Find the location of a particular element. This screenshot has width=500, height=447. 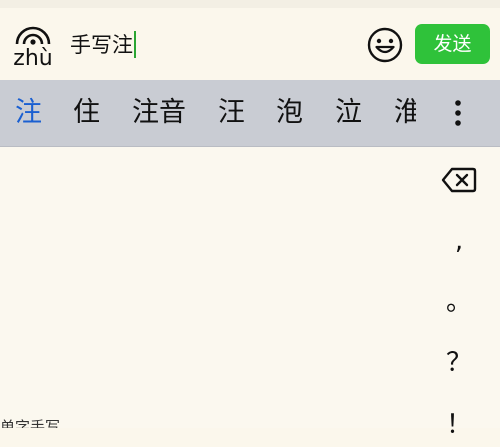

more-candidates-button is located at coordinates (458, 113).